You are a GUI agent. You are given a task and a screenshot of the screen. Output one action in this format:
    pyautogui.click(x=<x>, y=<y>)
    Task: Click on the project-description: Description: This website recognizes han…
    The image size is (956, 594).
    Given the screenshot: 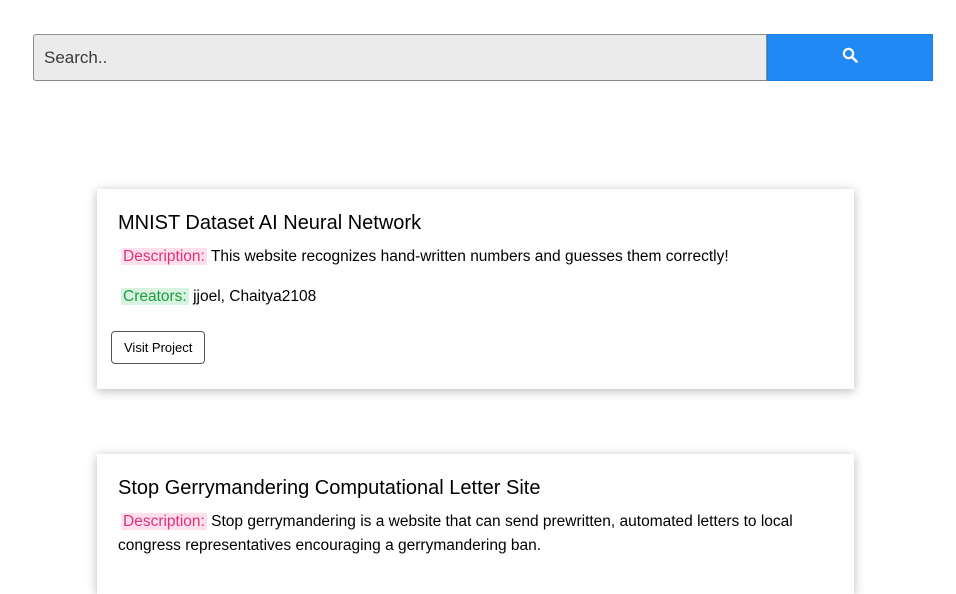 What is the action you would take?
    pyautogui.click(x=475, y=257)
    